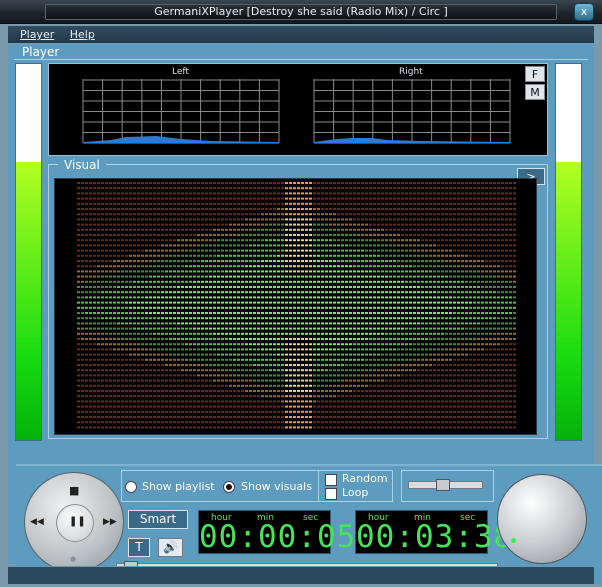 This screenshot has width=602, height=587. What do you see at coordinates (74, 490) in the screenshot?
I see `stop-button: ■` at bounding box center [74, 490].